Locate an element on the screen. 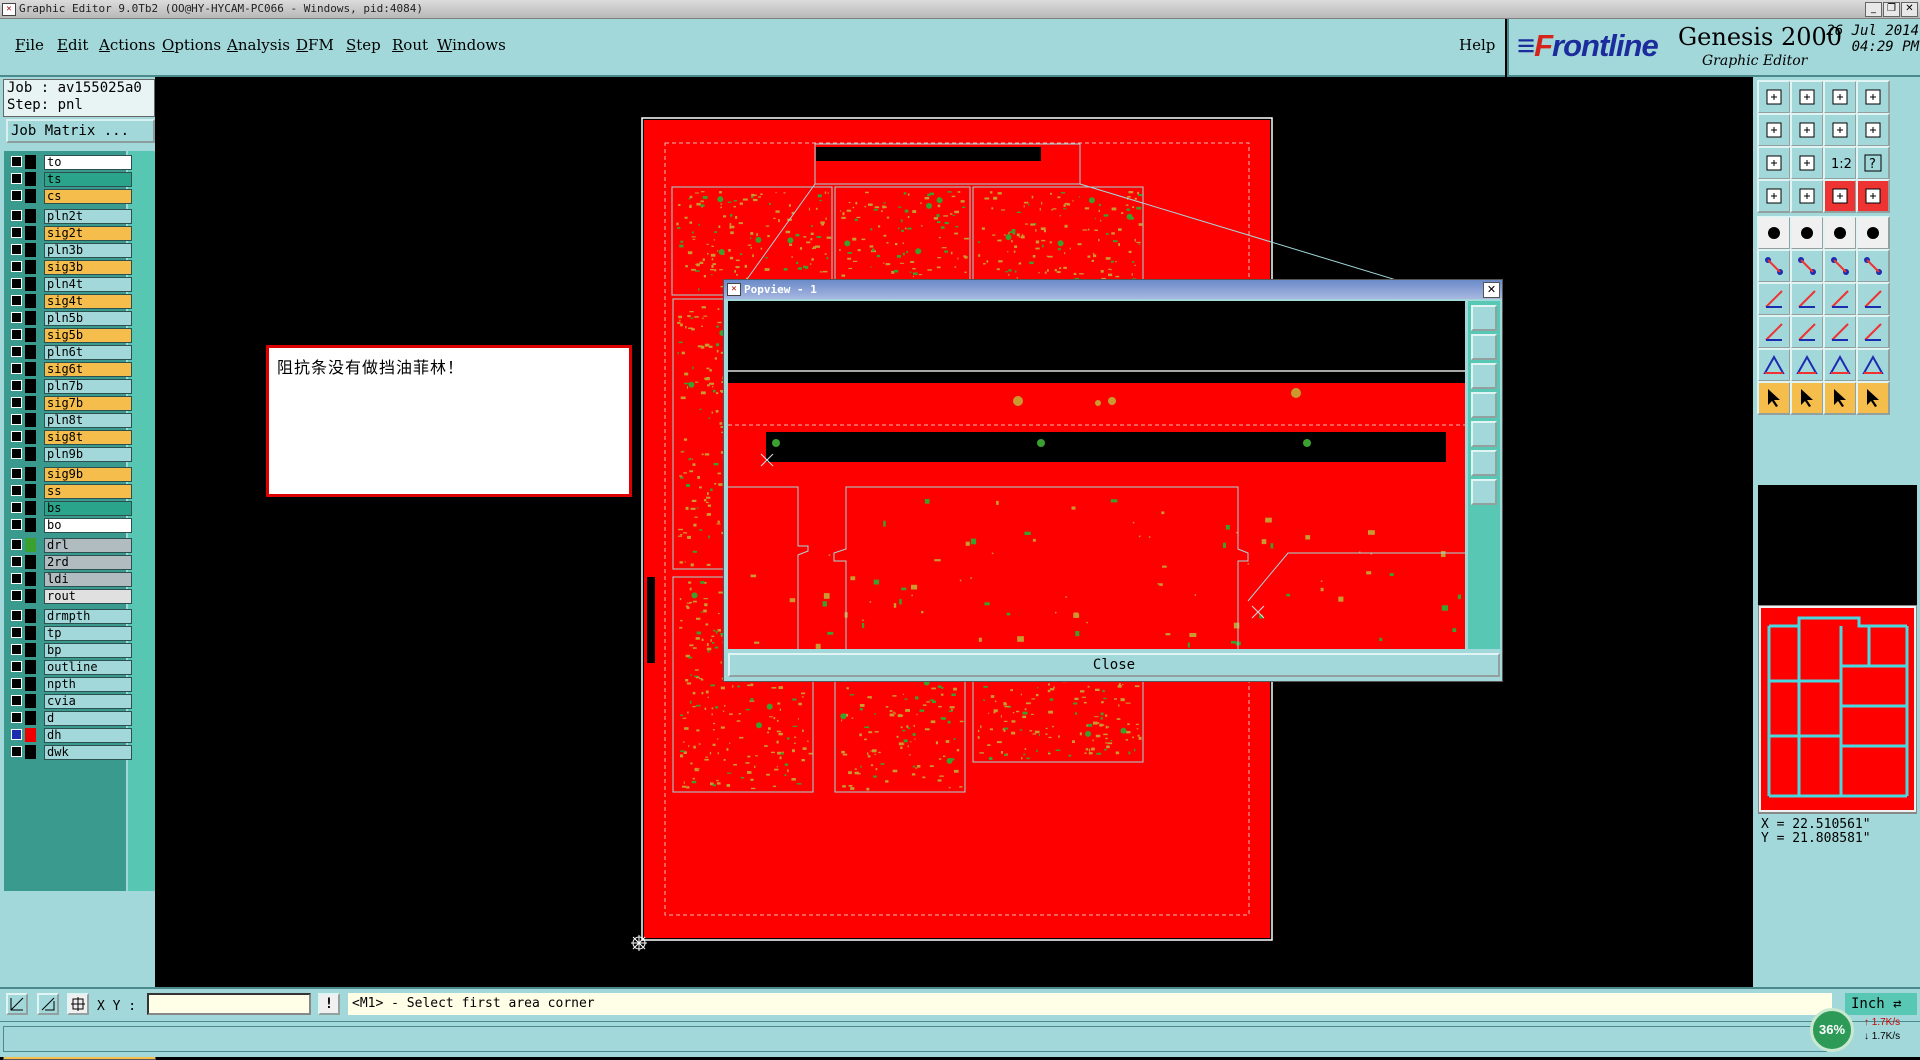 This screenshot has height=1060, width=1920. layer-row-ldi: ldi is located at coordinates (70, 579).